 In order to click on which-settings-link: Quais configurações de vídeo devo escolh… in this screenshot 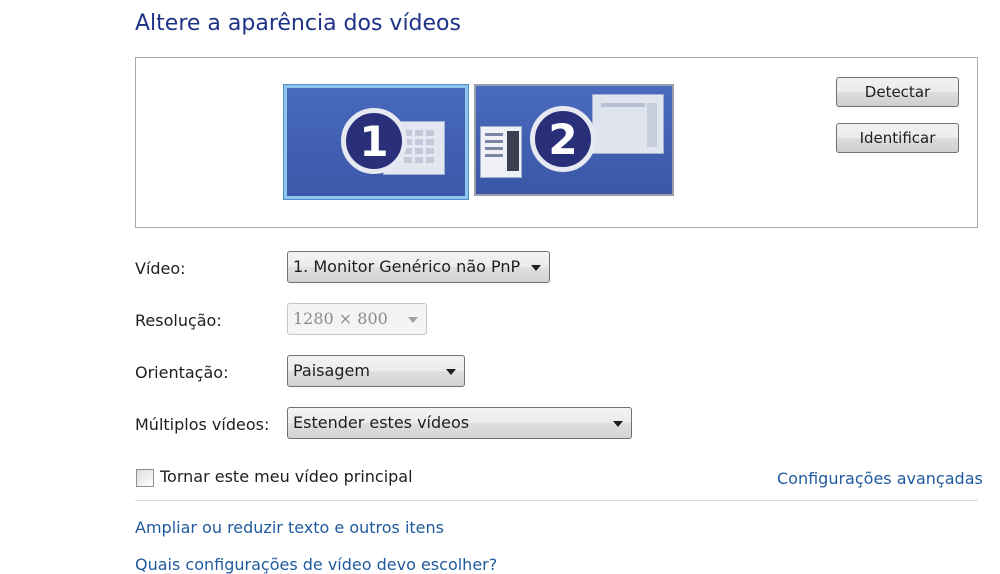, I will do `click(316, 564)`.